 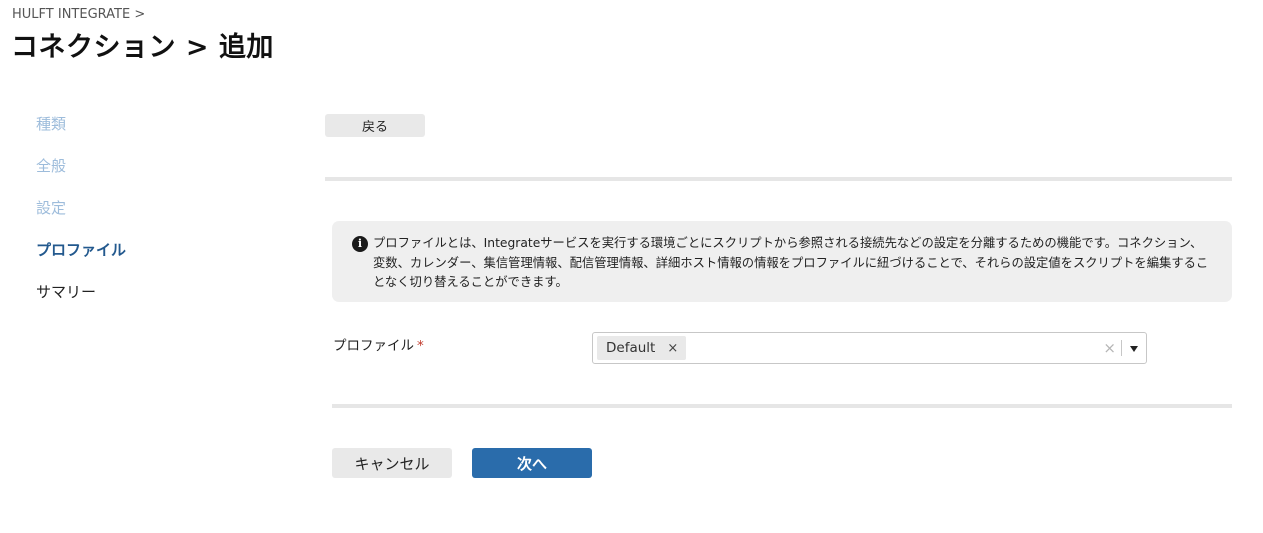 I want to click on step-type: 種類, so click(x=81, y=135).